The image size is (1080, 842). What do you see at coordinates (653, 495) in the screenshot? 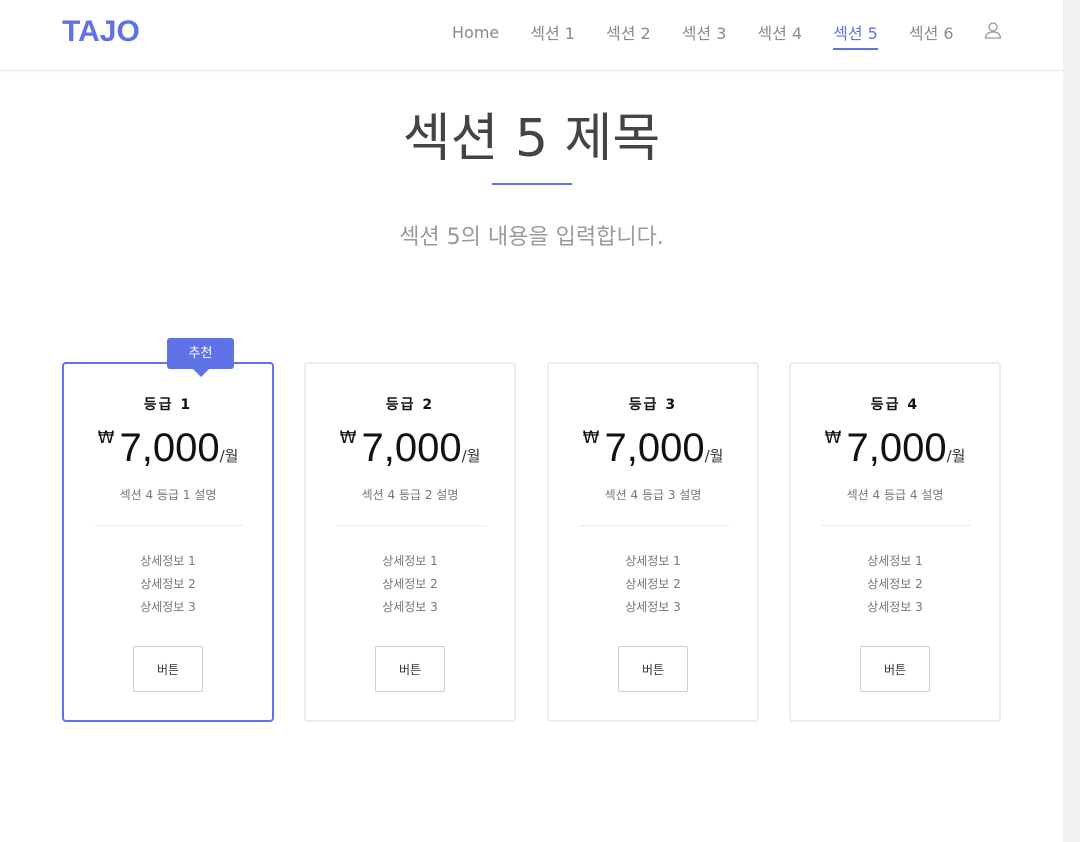
I see `tier-description: 섹션 4 등급 3 설명` at bounding box center [653, 495].